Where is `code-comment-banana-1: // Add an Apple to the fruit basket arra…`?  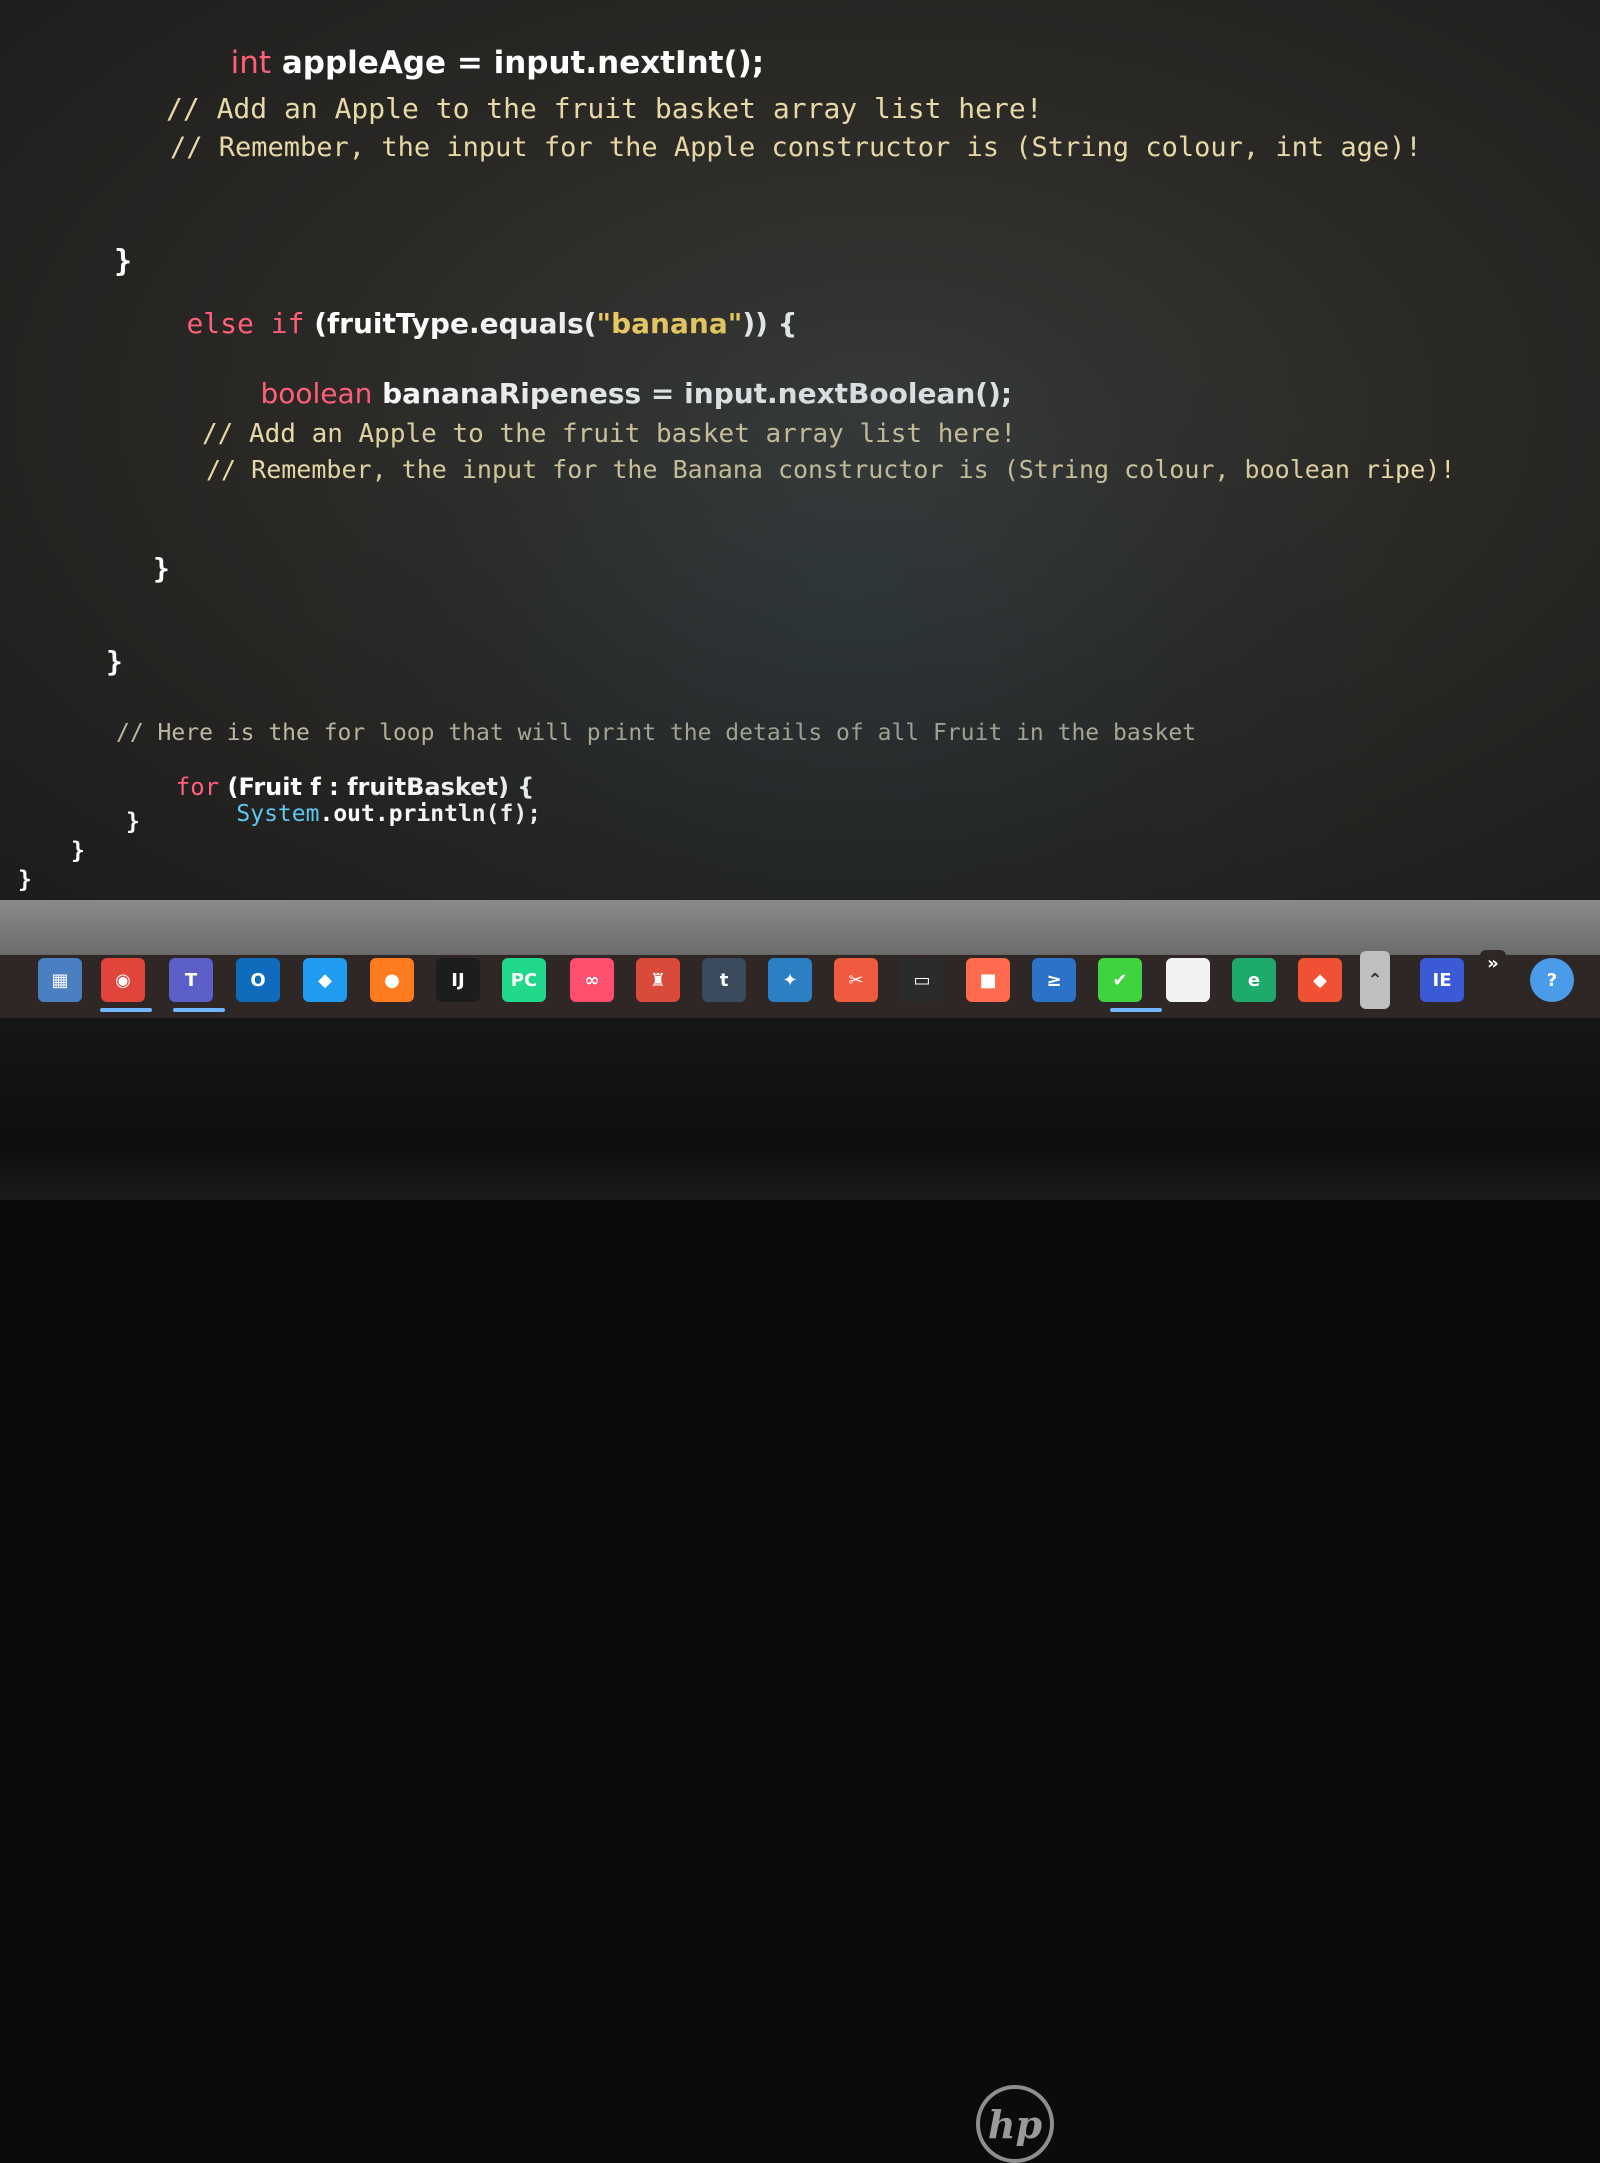
code-comment-banana-1: // Add an Apple to the fruit basket arra… is located at coordinates (609, 434).